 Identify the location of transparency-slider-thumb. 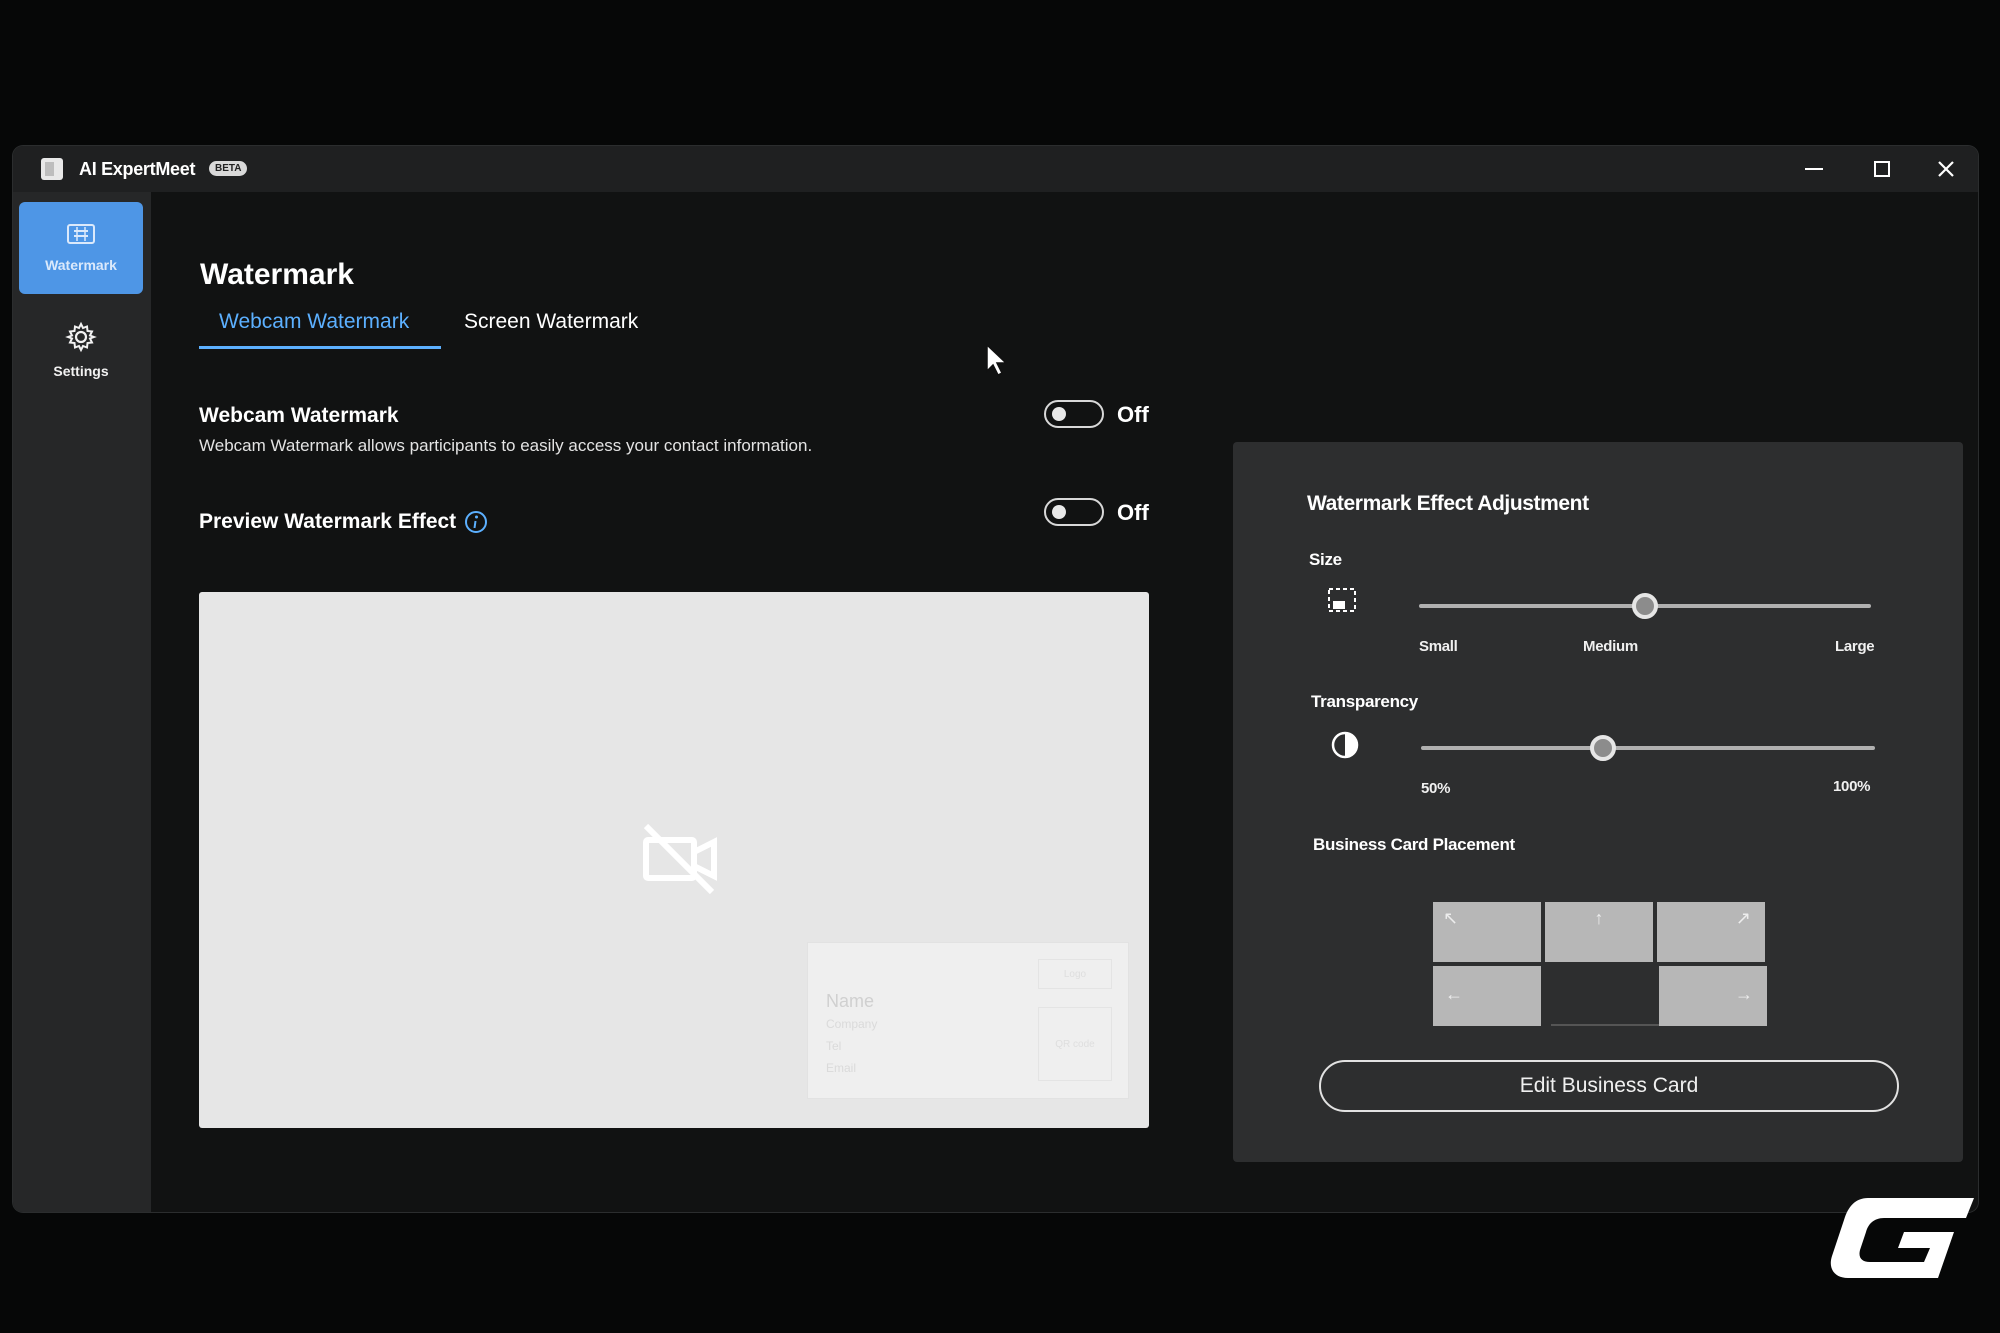
(1602, 748).